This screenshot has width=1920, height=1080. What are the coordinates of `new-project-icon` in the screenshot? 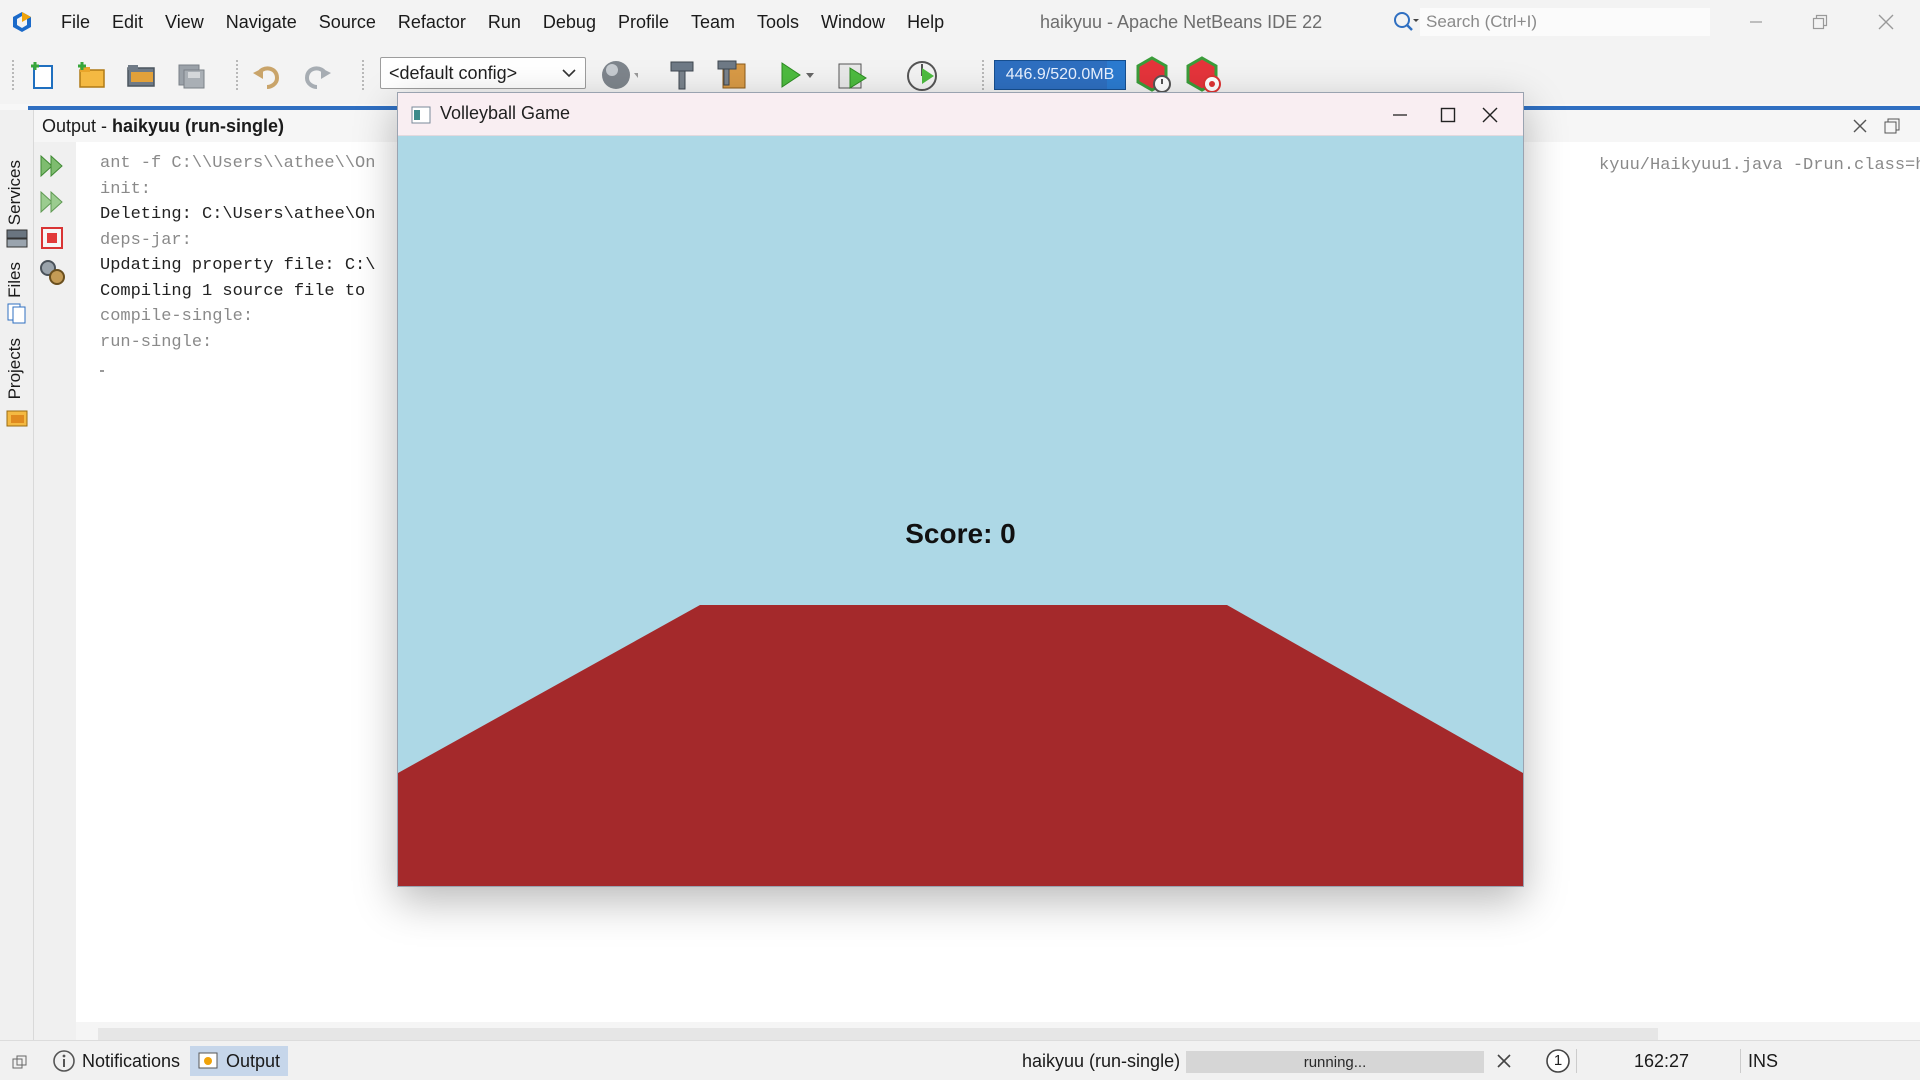 It's located at (91, 75).